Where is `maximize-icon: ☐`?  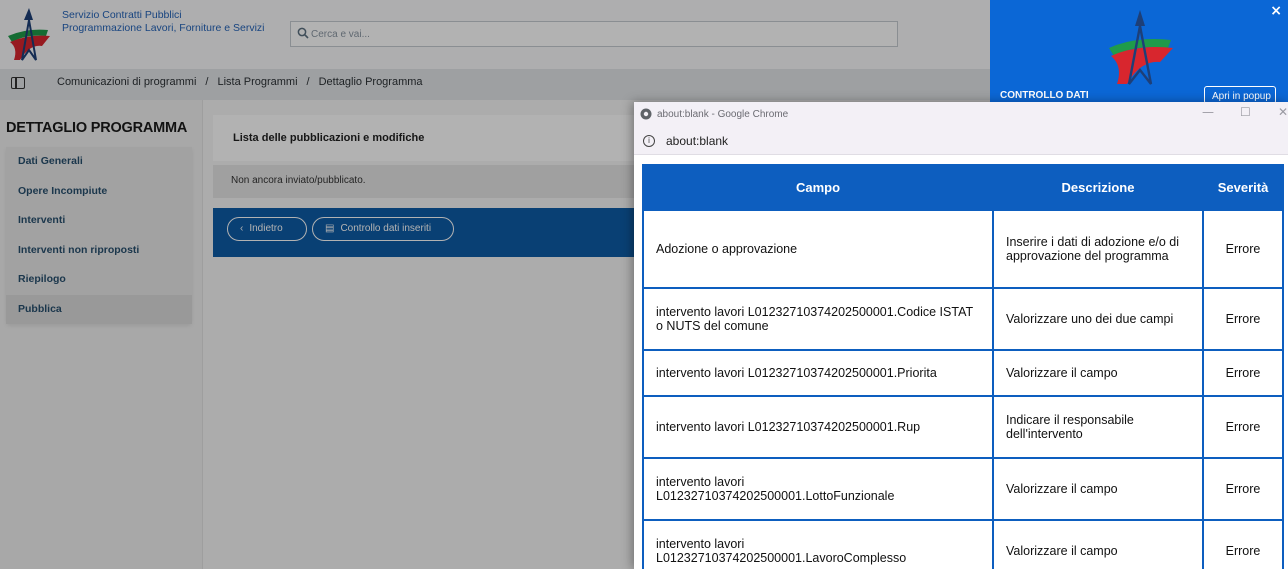 maximize-icon: ☐ is located at coordinates (1245, 112).